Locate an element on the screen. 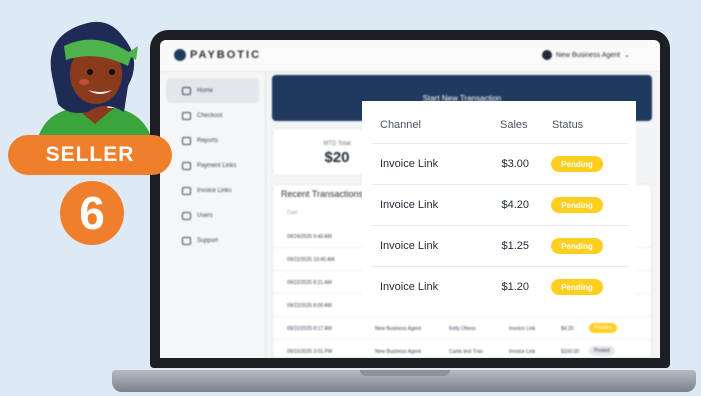  row-sales: $1.25 is located at coordinates (515, 246).